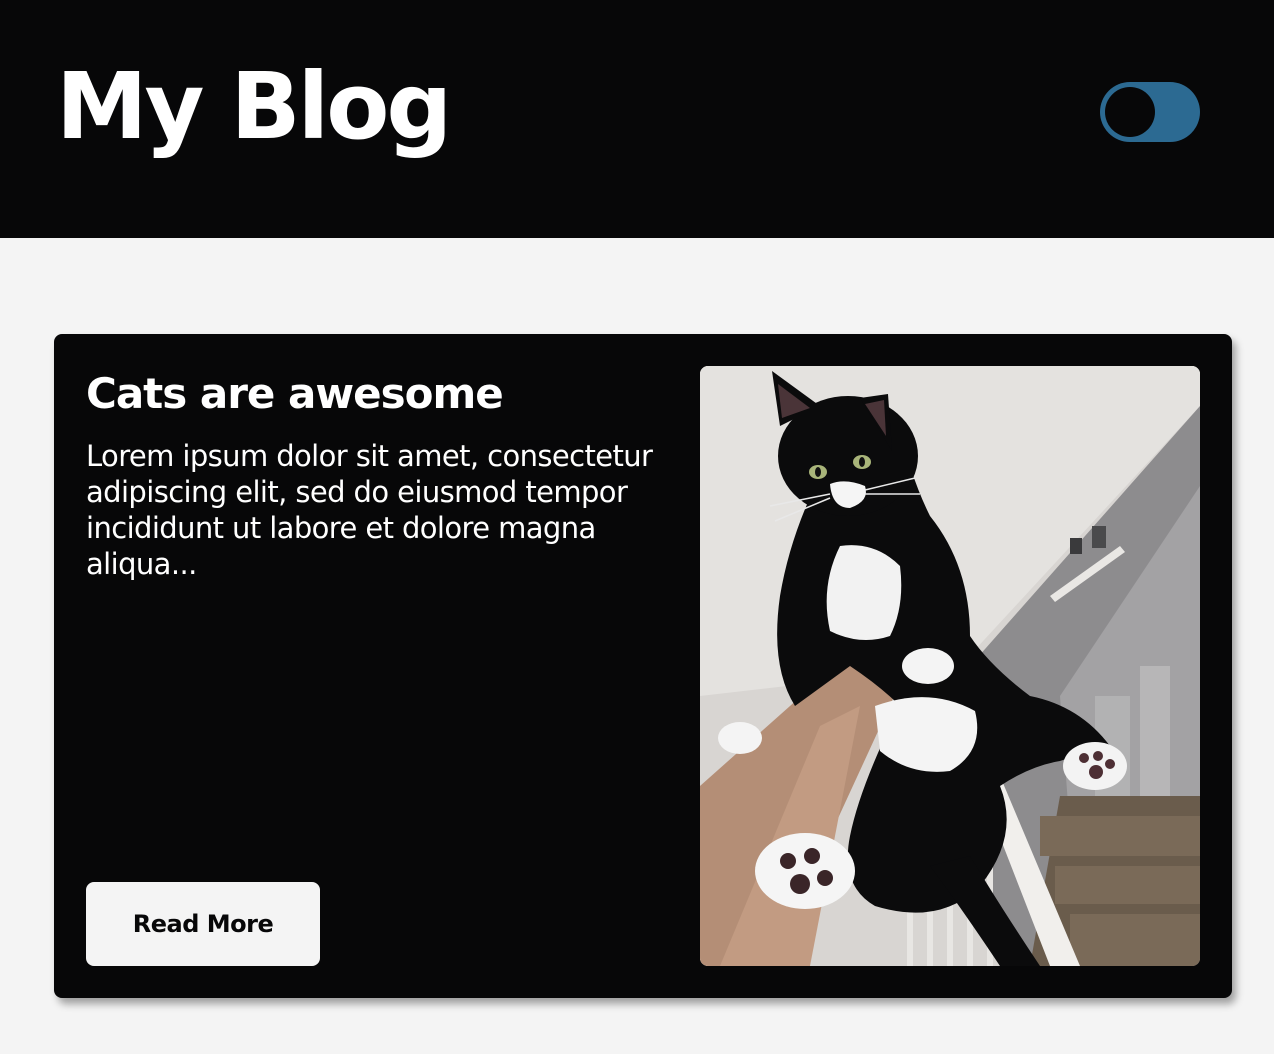  What do you see at coordinates (295, 393) in the screenshot?
I see `post-title: Cats are awesome` at bounding box center [295, 393].